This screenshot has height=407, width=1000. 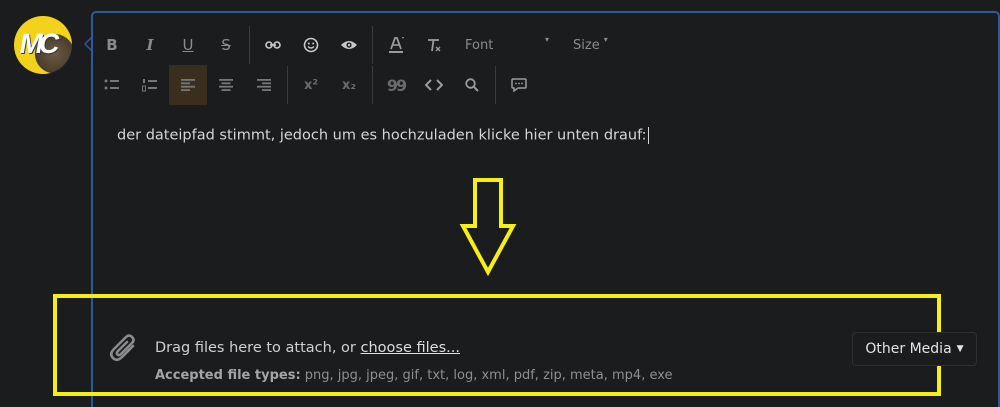 I want to click on remove-format-button, so click(x=434, y=45).